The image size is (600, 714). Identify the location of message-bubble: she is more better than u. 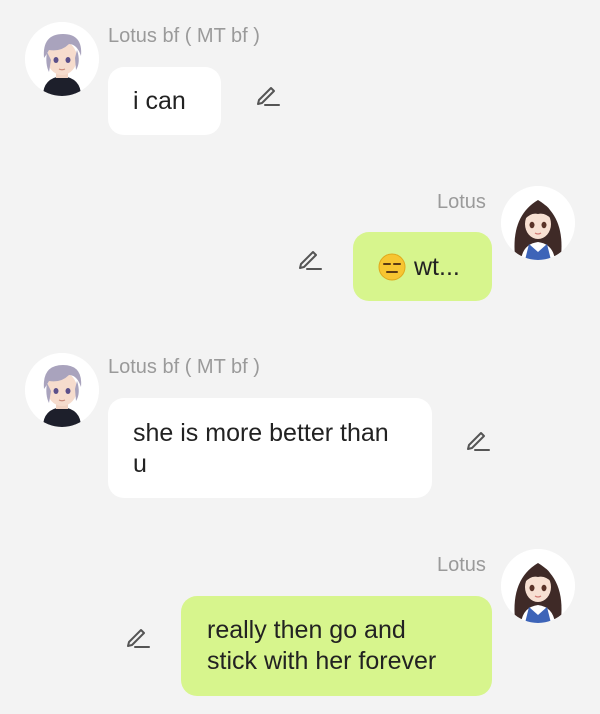
(270, 448).